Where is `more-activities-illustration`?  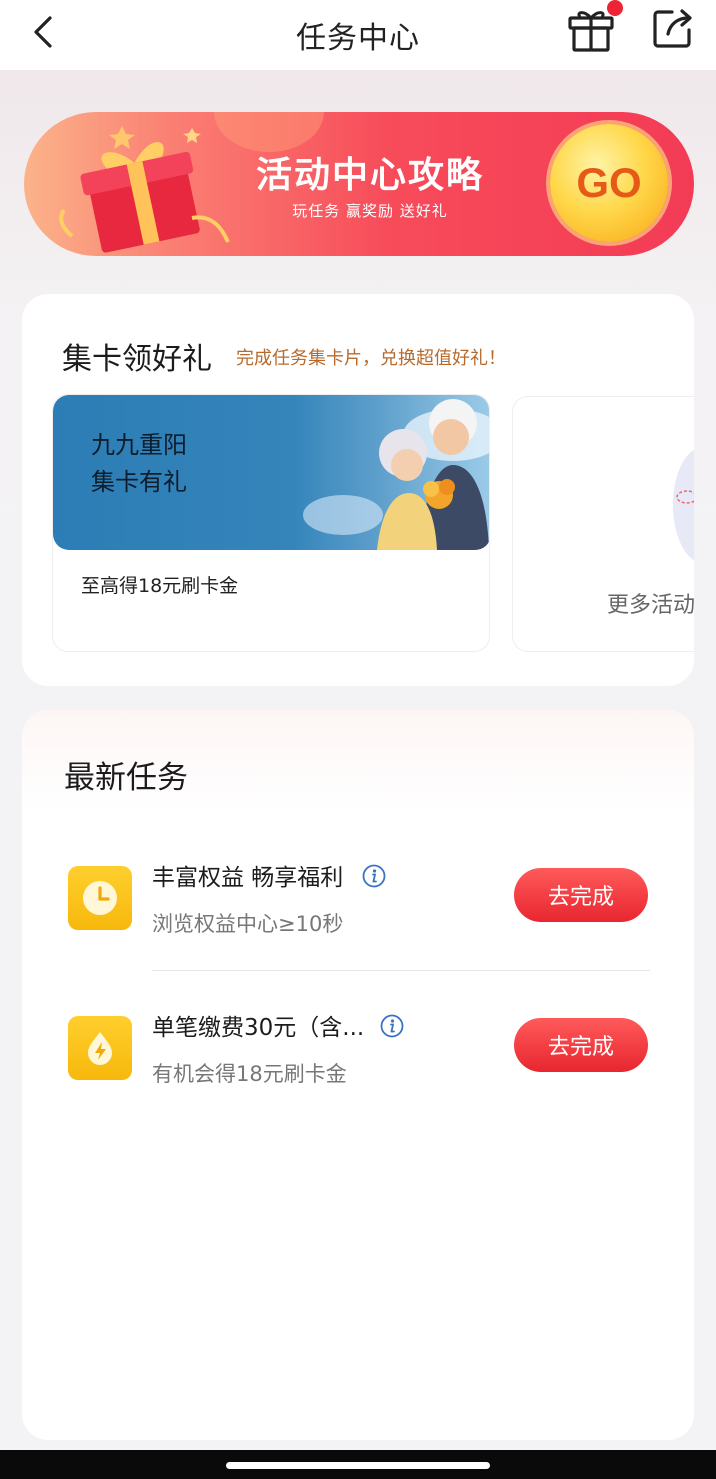 more-activities-illustration is located at coordinates (683, 505).